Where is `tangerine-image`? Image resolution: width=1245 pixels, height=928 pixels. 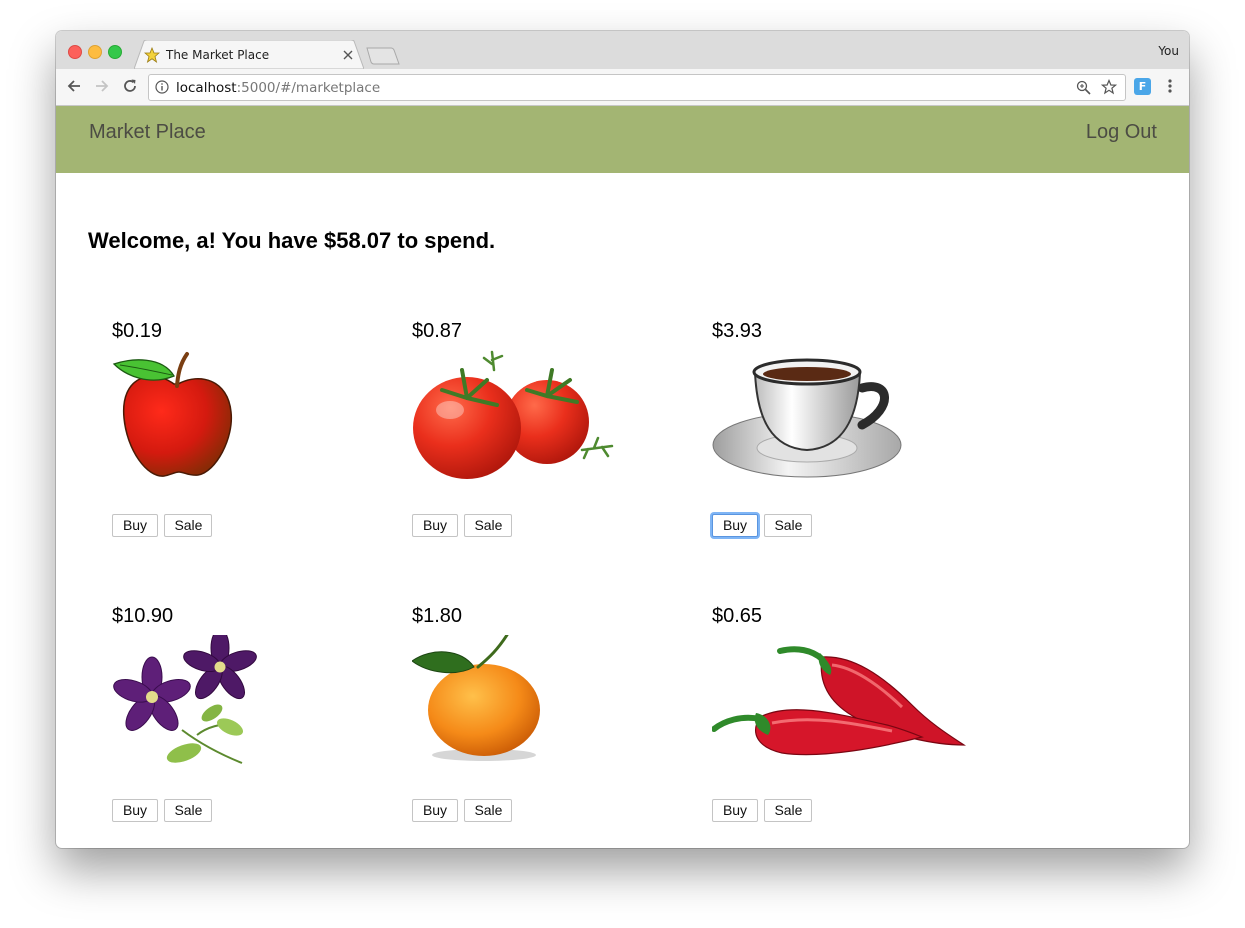
tangerine-image is located at coordinates (479, 704).